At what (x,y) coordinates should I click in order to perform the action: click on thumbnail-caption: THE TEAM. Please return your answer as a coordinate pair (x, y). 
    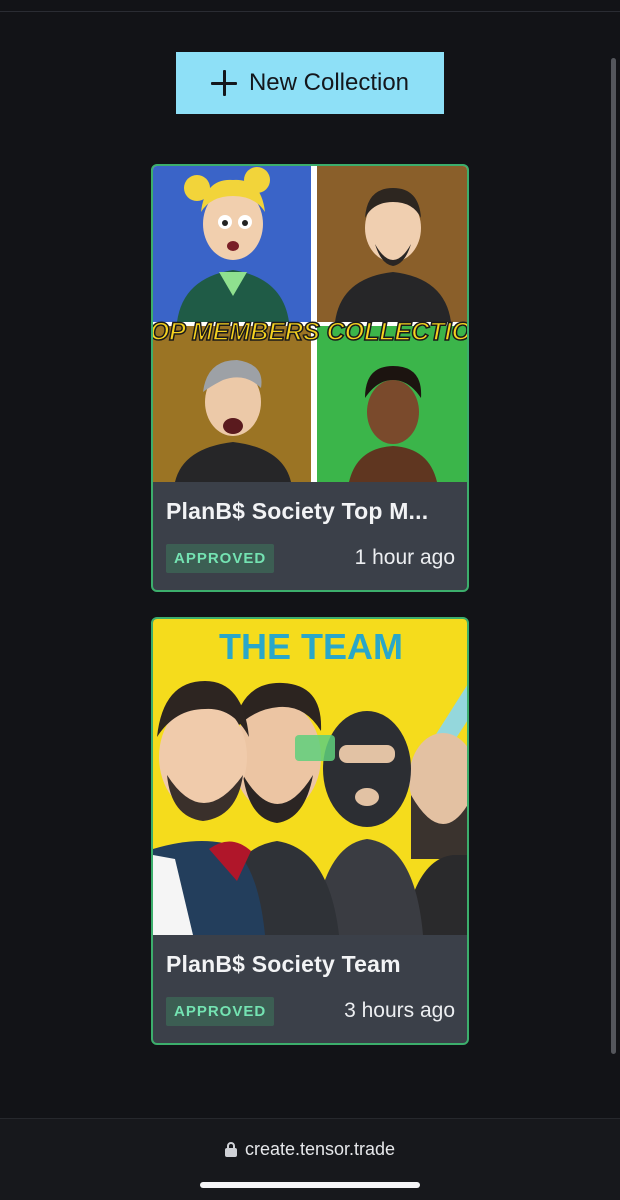
    Looking at the image, I should click on (311, 646).